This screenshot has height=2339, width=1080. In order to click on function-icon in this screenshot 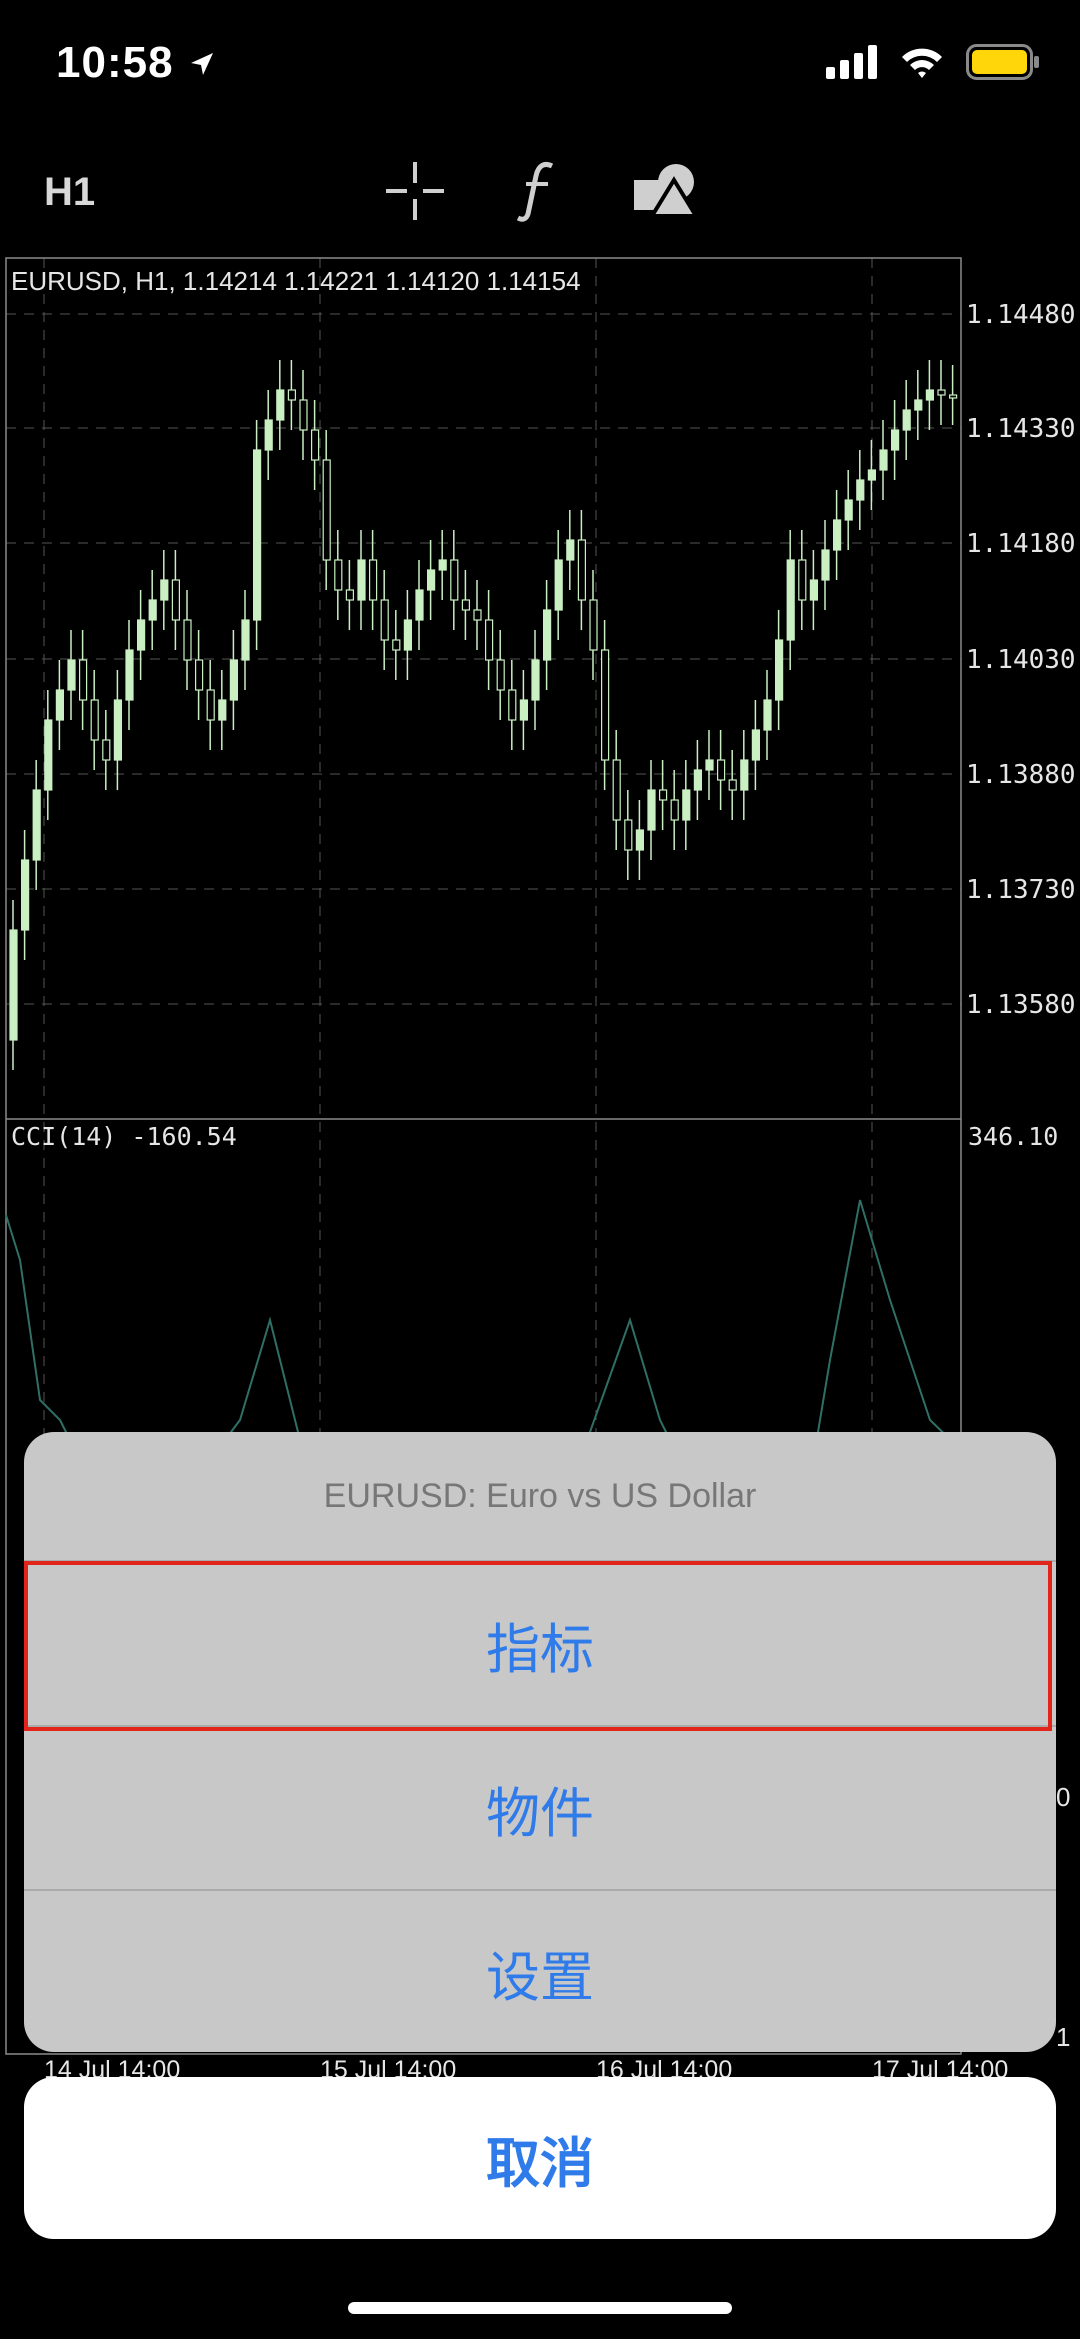, I will do `click(537, 191)`.